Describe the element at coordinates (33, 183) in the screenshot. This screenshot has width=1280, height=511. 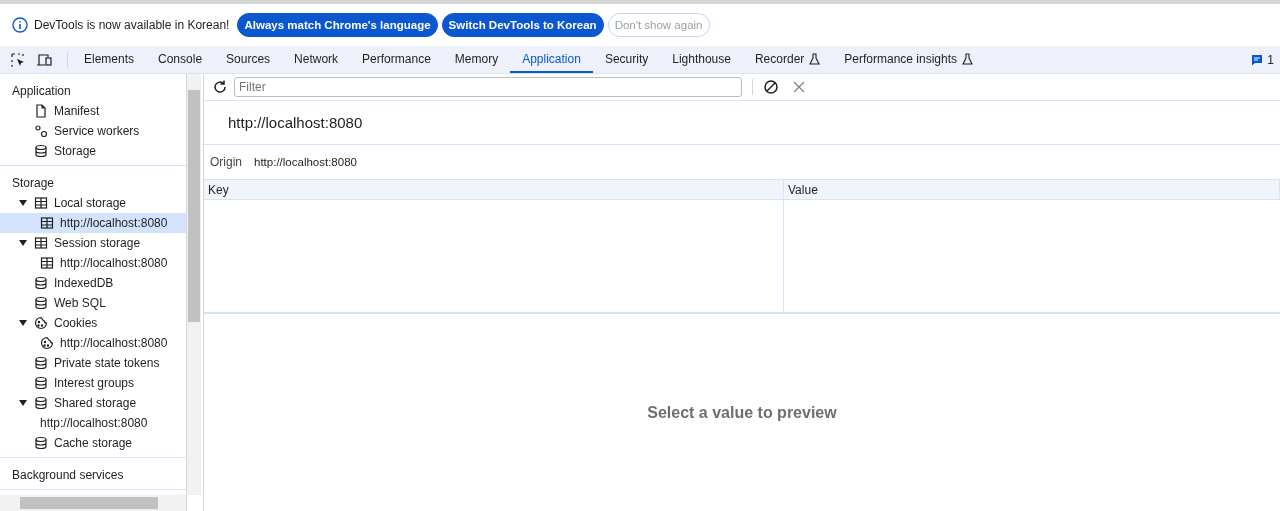
I see `section-title: Storage` at that location.